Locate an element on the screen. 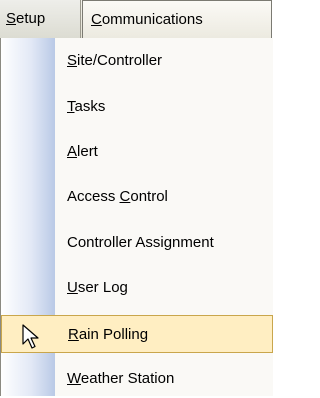 This screenshot has height=398, width=320. menu-item-label: Site/Controller is located at coordinates (115, 60).